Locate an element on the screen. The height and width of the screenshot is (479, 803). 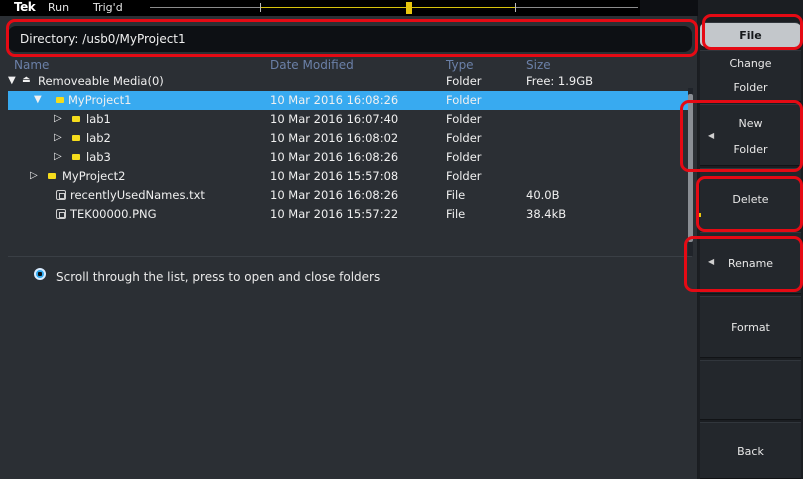
rename-button: ◀ Rename is located at coordinates (750, 263).